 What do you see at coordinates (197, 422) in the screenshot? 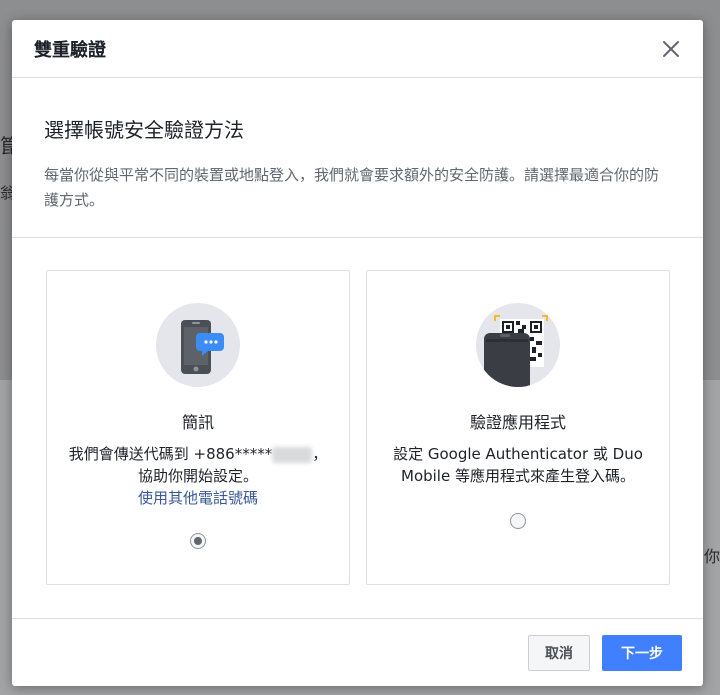
I see `sms-option-title: 簡訊` at bounding box center [197, 422].